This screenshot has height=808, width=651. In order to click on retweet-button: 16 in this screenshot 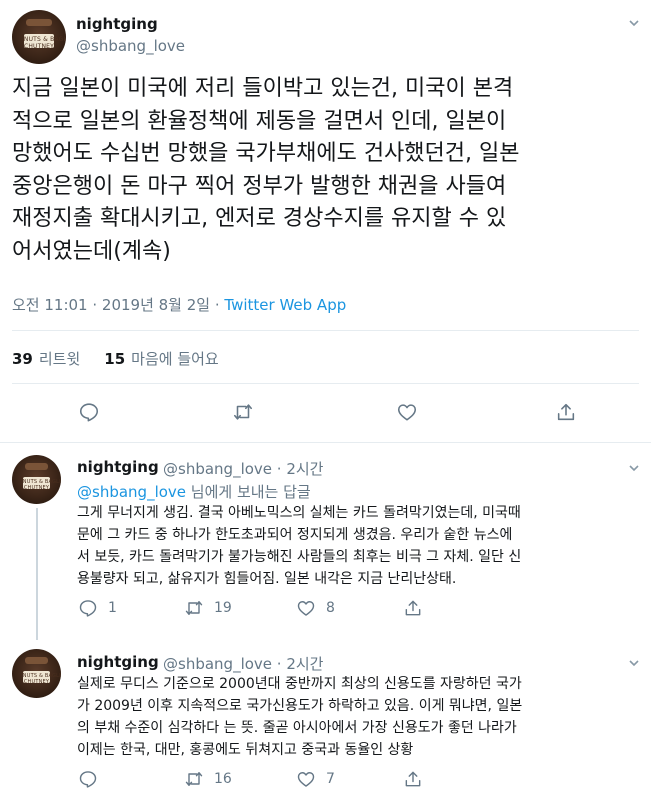, I will do `click(208, 779)`.